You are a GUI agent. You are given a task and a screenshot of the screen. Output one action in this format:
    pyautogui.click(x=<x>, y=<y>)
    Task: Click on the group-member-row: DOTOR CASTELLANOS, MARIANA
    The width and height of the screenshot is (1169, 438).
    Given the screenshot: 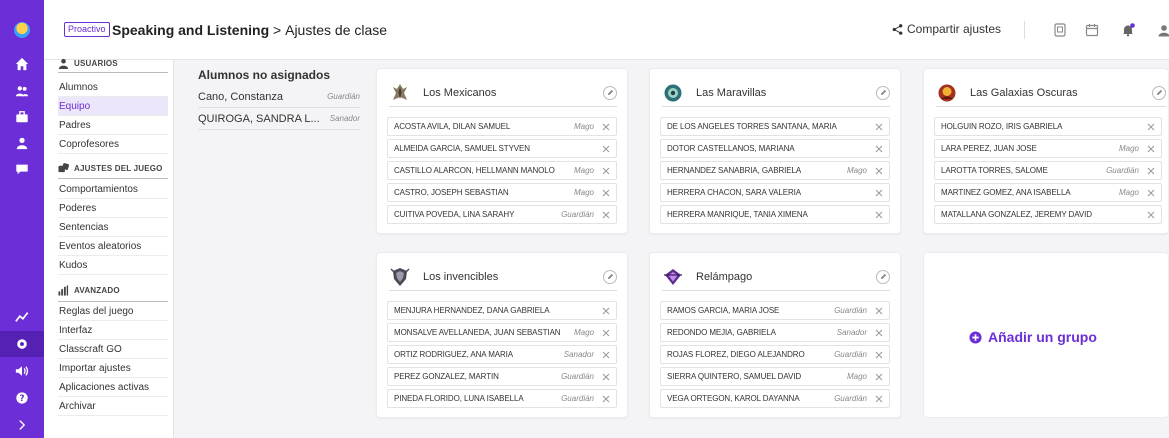 What is the action you would take?
    pyautogui.click(x=775, y=148)
    